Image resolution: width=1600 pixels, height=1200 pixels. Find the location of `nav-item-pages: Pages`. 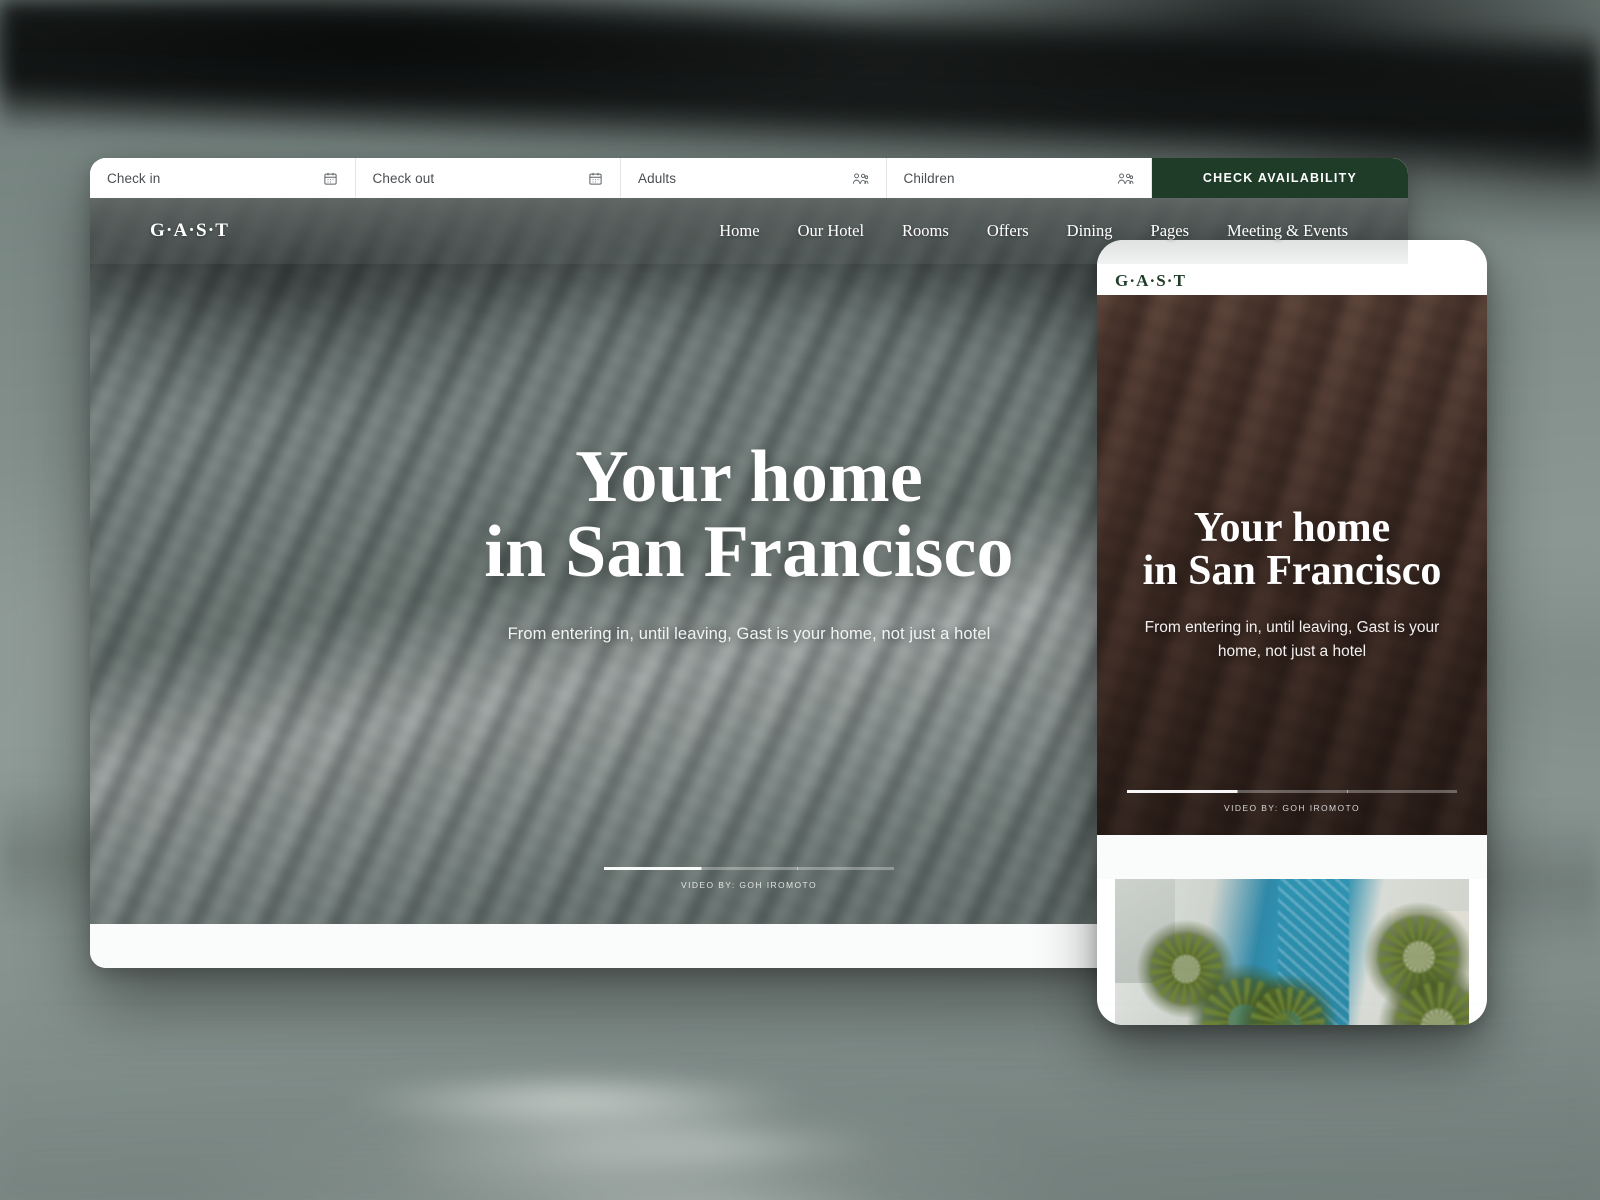

nav-item-pages: Pages is located at coordinates (1170, 231).